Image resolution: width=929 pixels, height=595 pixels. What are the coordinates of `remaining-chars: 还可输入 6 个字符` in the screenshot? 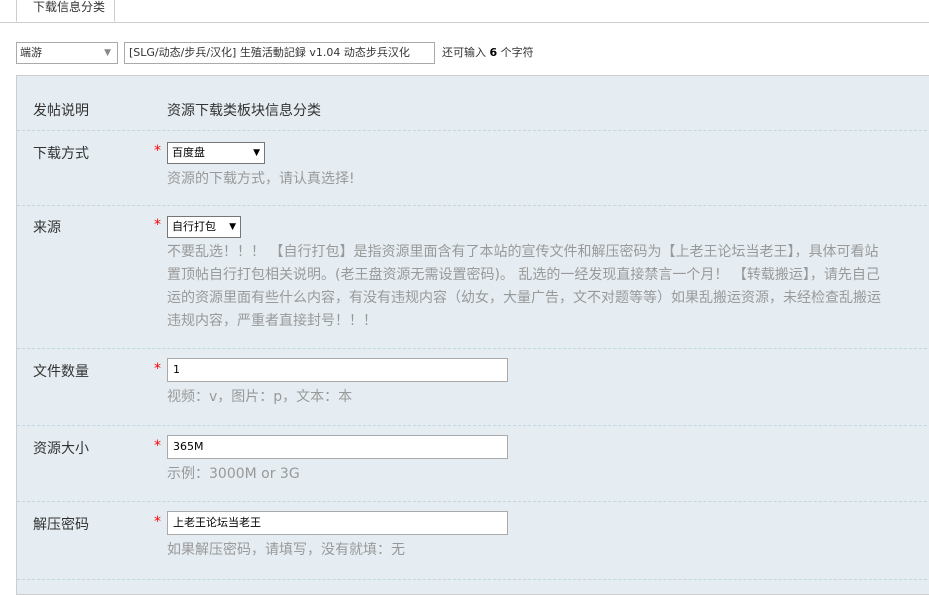 It's located at (488, 53).